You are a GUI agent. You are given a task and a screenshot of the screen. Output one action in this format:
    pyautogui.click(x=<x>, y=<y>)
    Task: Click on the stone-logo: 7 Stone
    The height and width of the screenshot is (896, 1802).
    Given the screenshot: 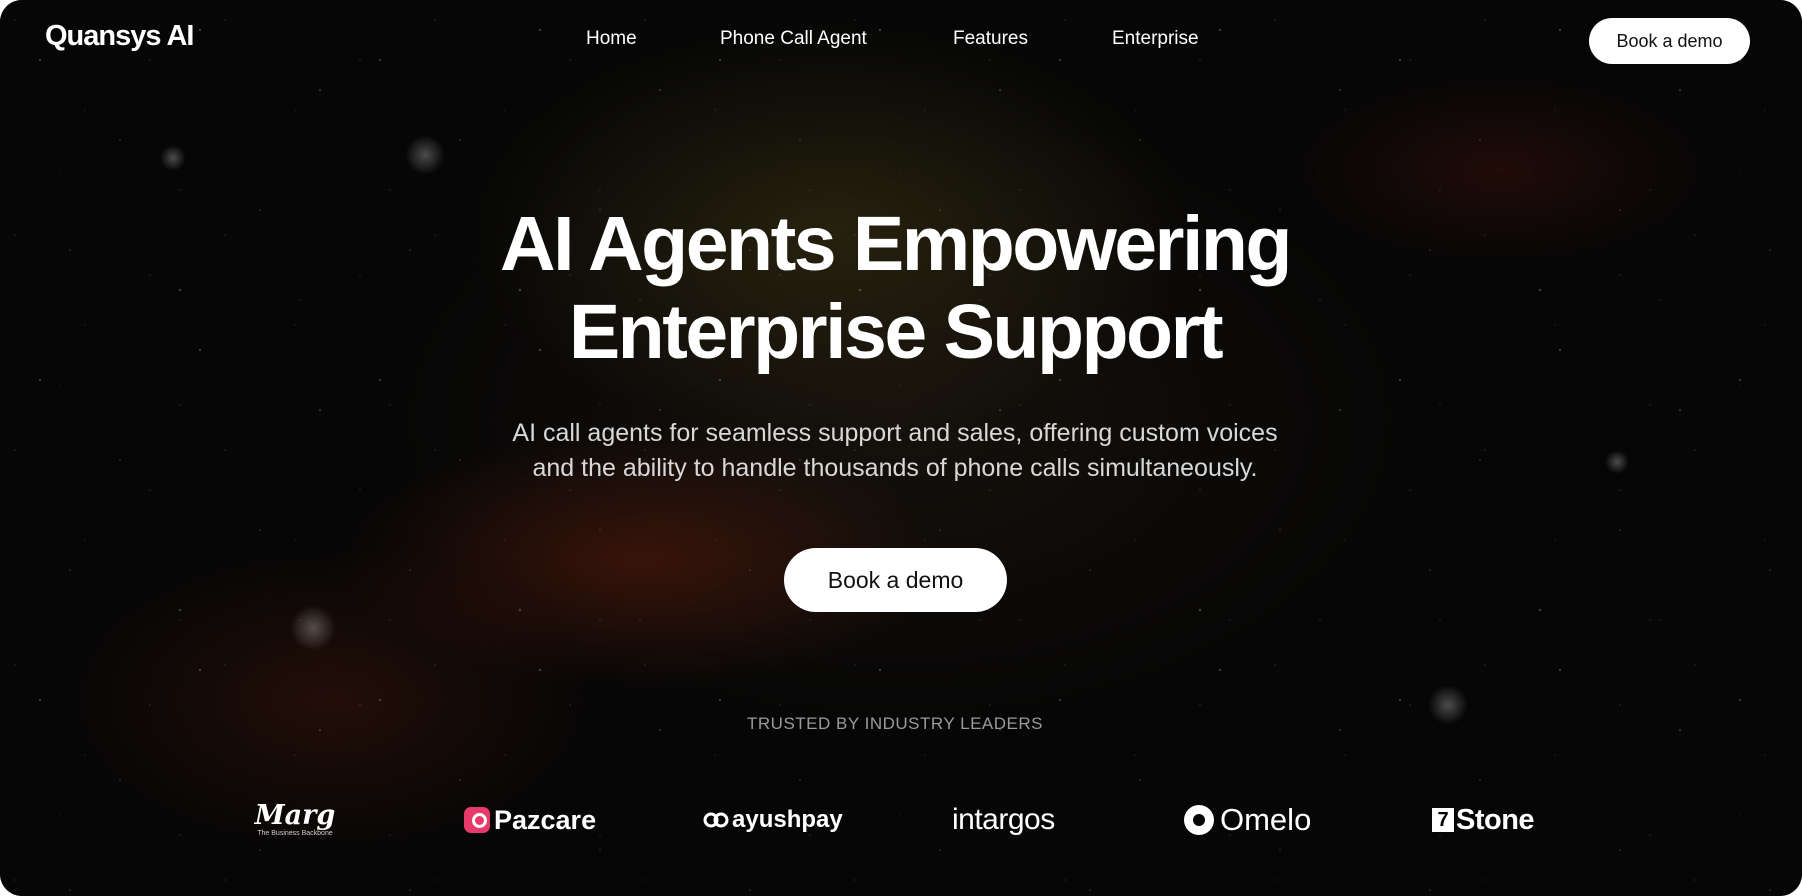 What is the action you would take?
    pyautogui.click(x=1483, y=820)
    